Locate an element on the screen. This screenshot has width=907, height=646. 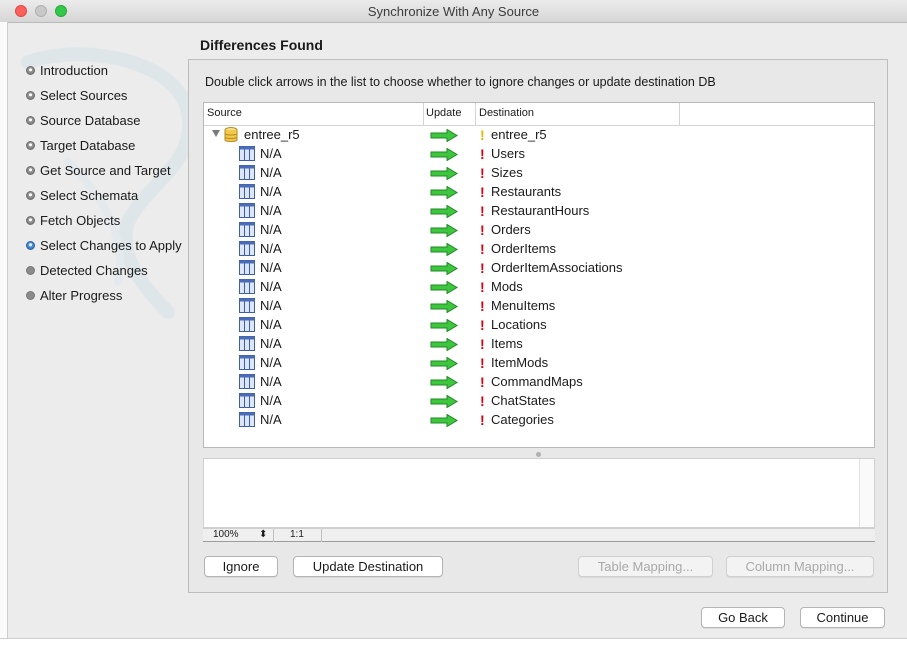
row-destination: Mods is located at coordinates (507, 286).